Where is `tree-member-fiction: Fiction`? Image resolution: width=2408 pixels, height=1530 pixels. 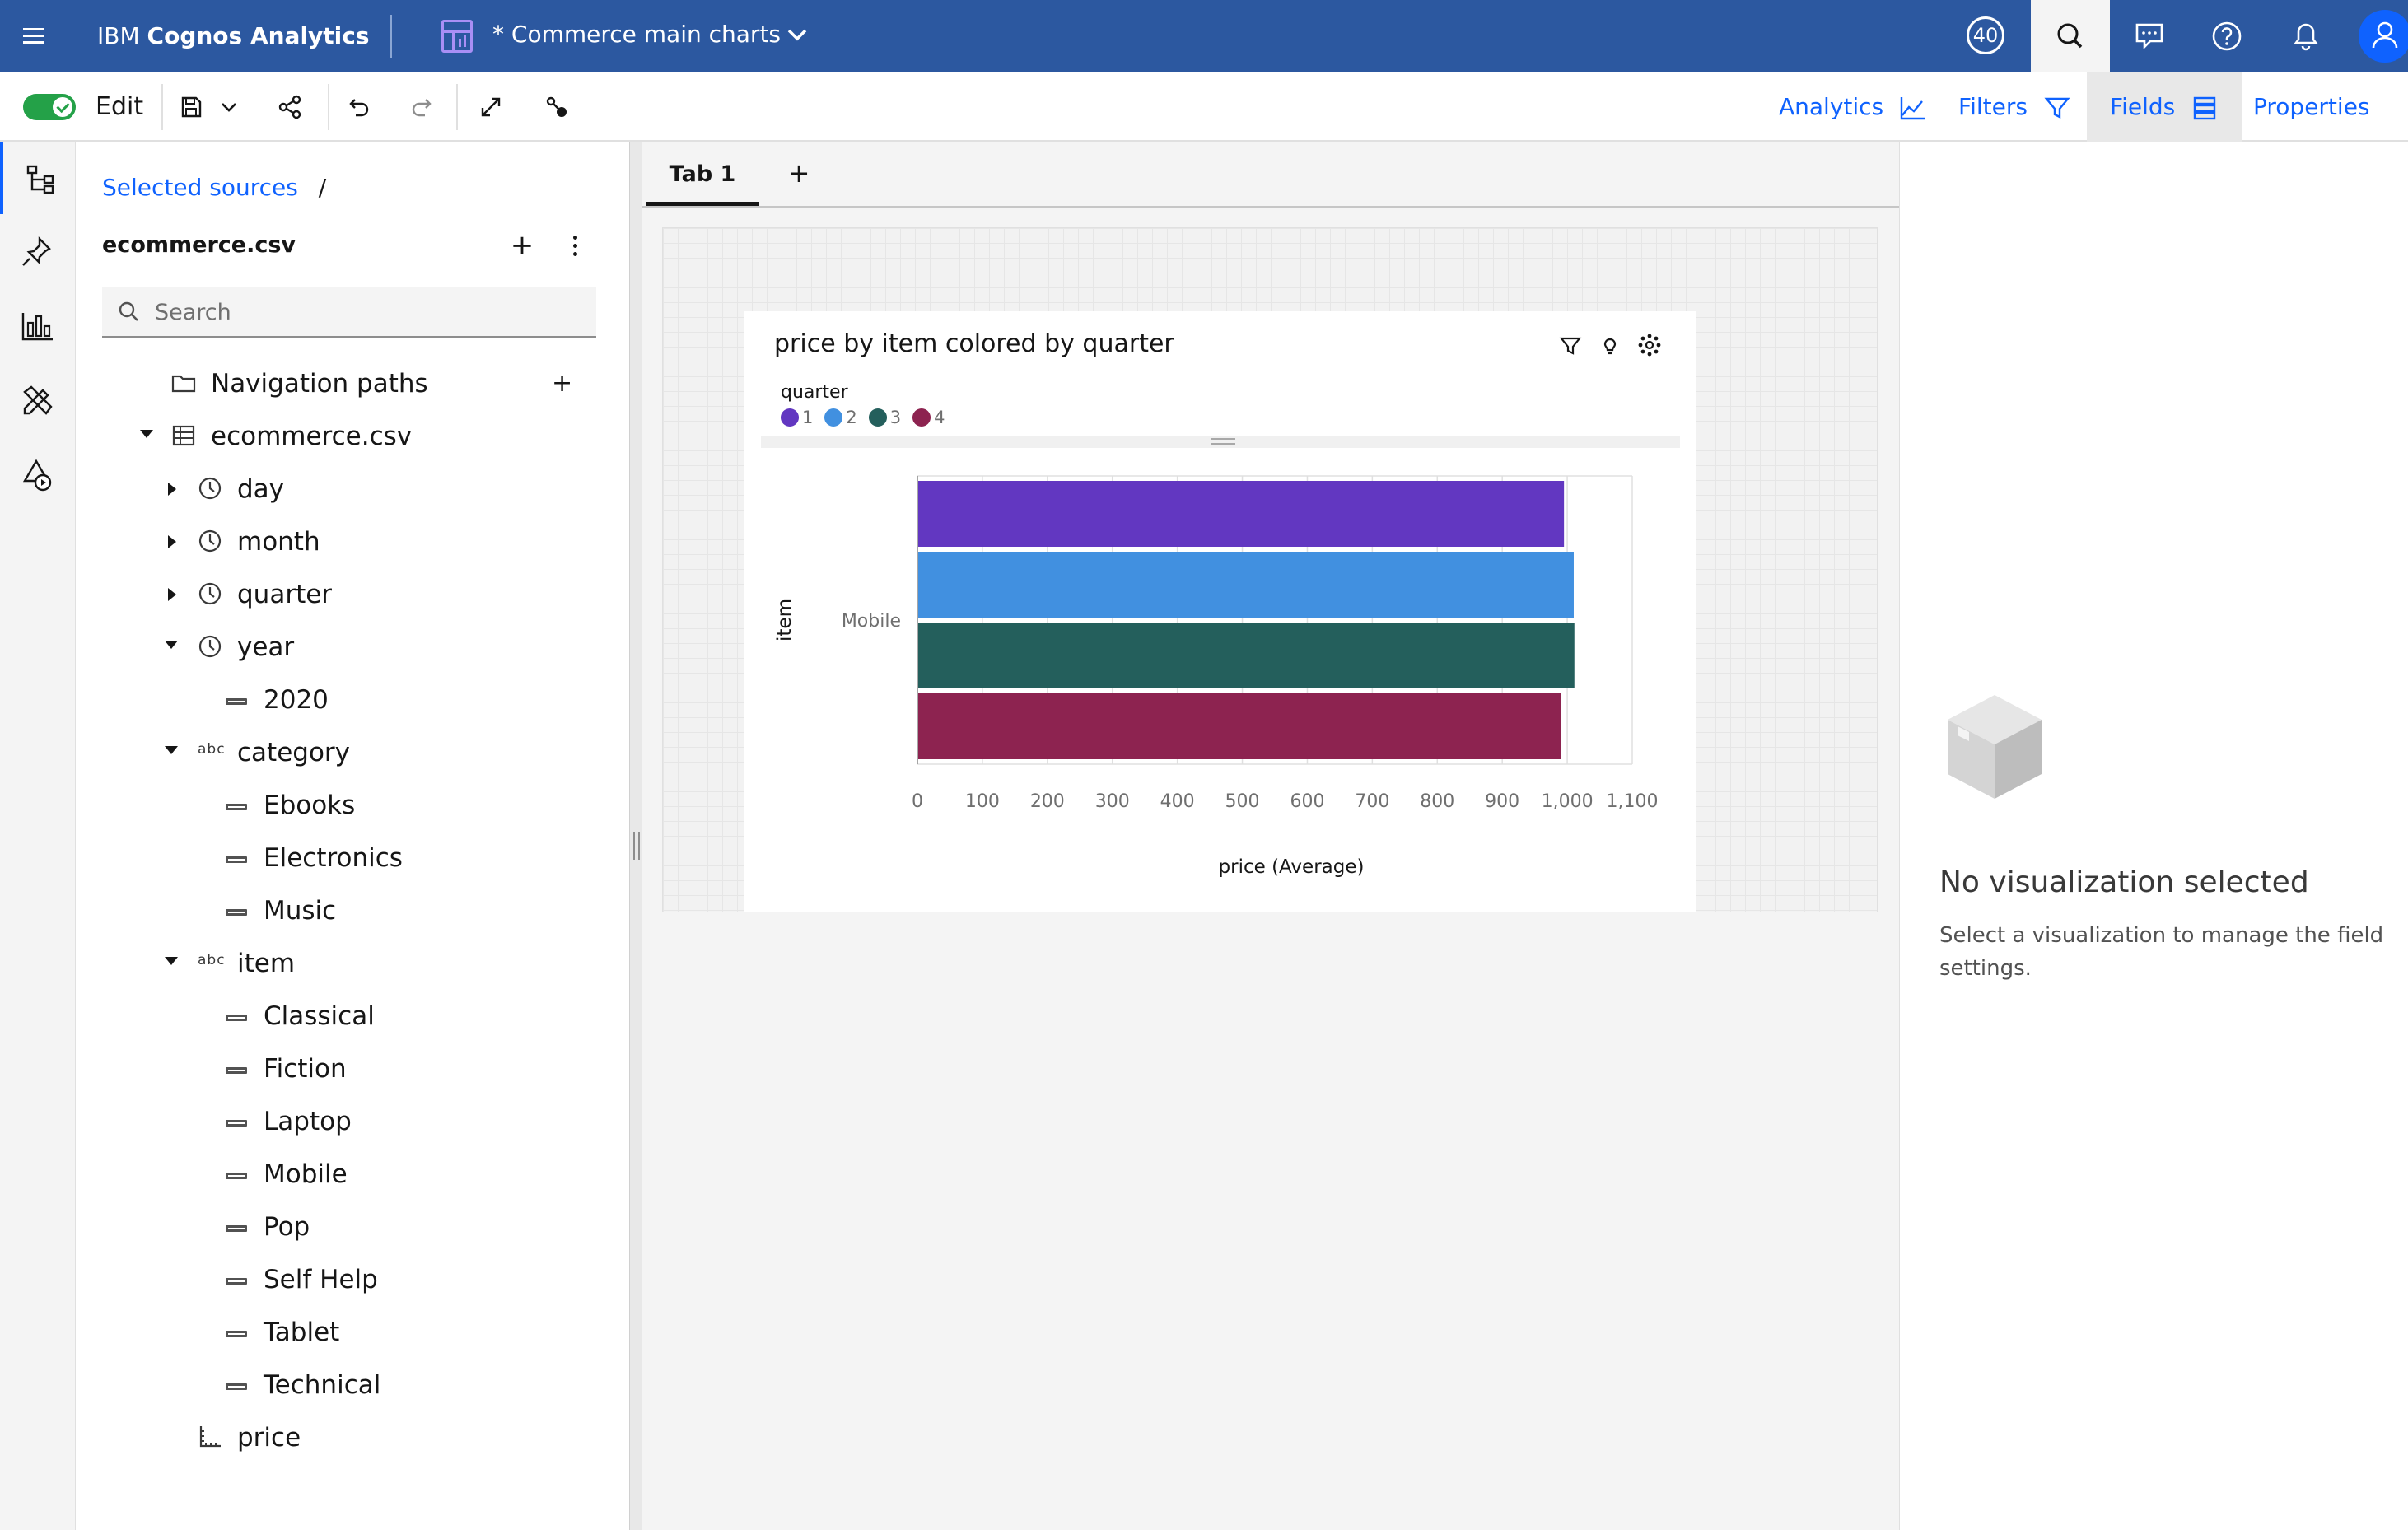
tree-member-fiction: Fiction is located at coordinates (352, 1069).